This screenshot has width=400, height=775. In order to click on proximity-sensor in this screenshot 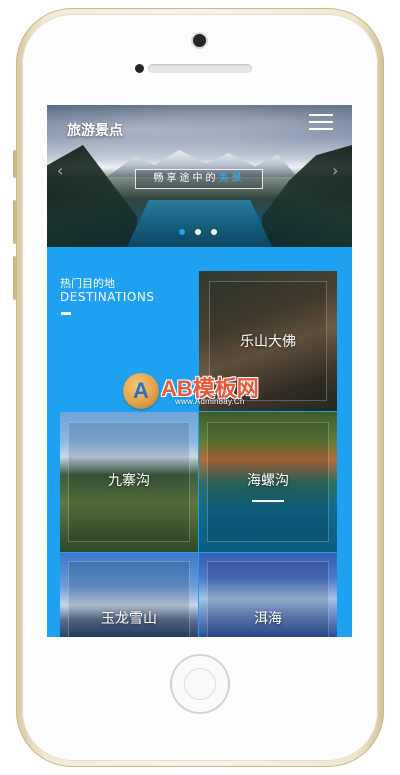, I will do `click(139, 68)`.